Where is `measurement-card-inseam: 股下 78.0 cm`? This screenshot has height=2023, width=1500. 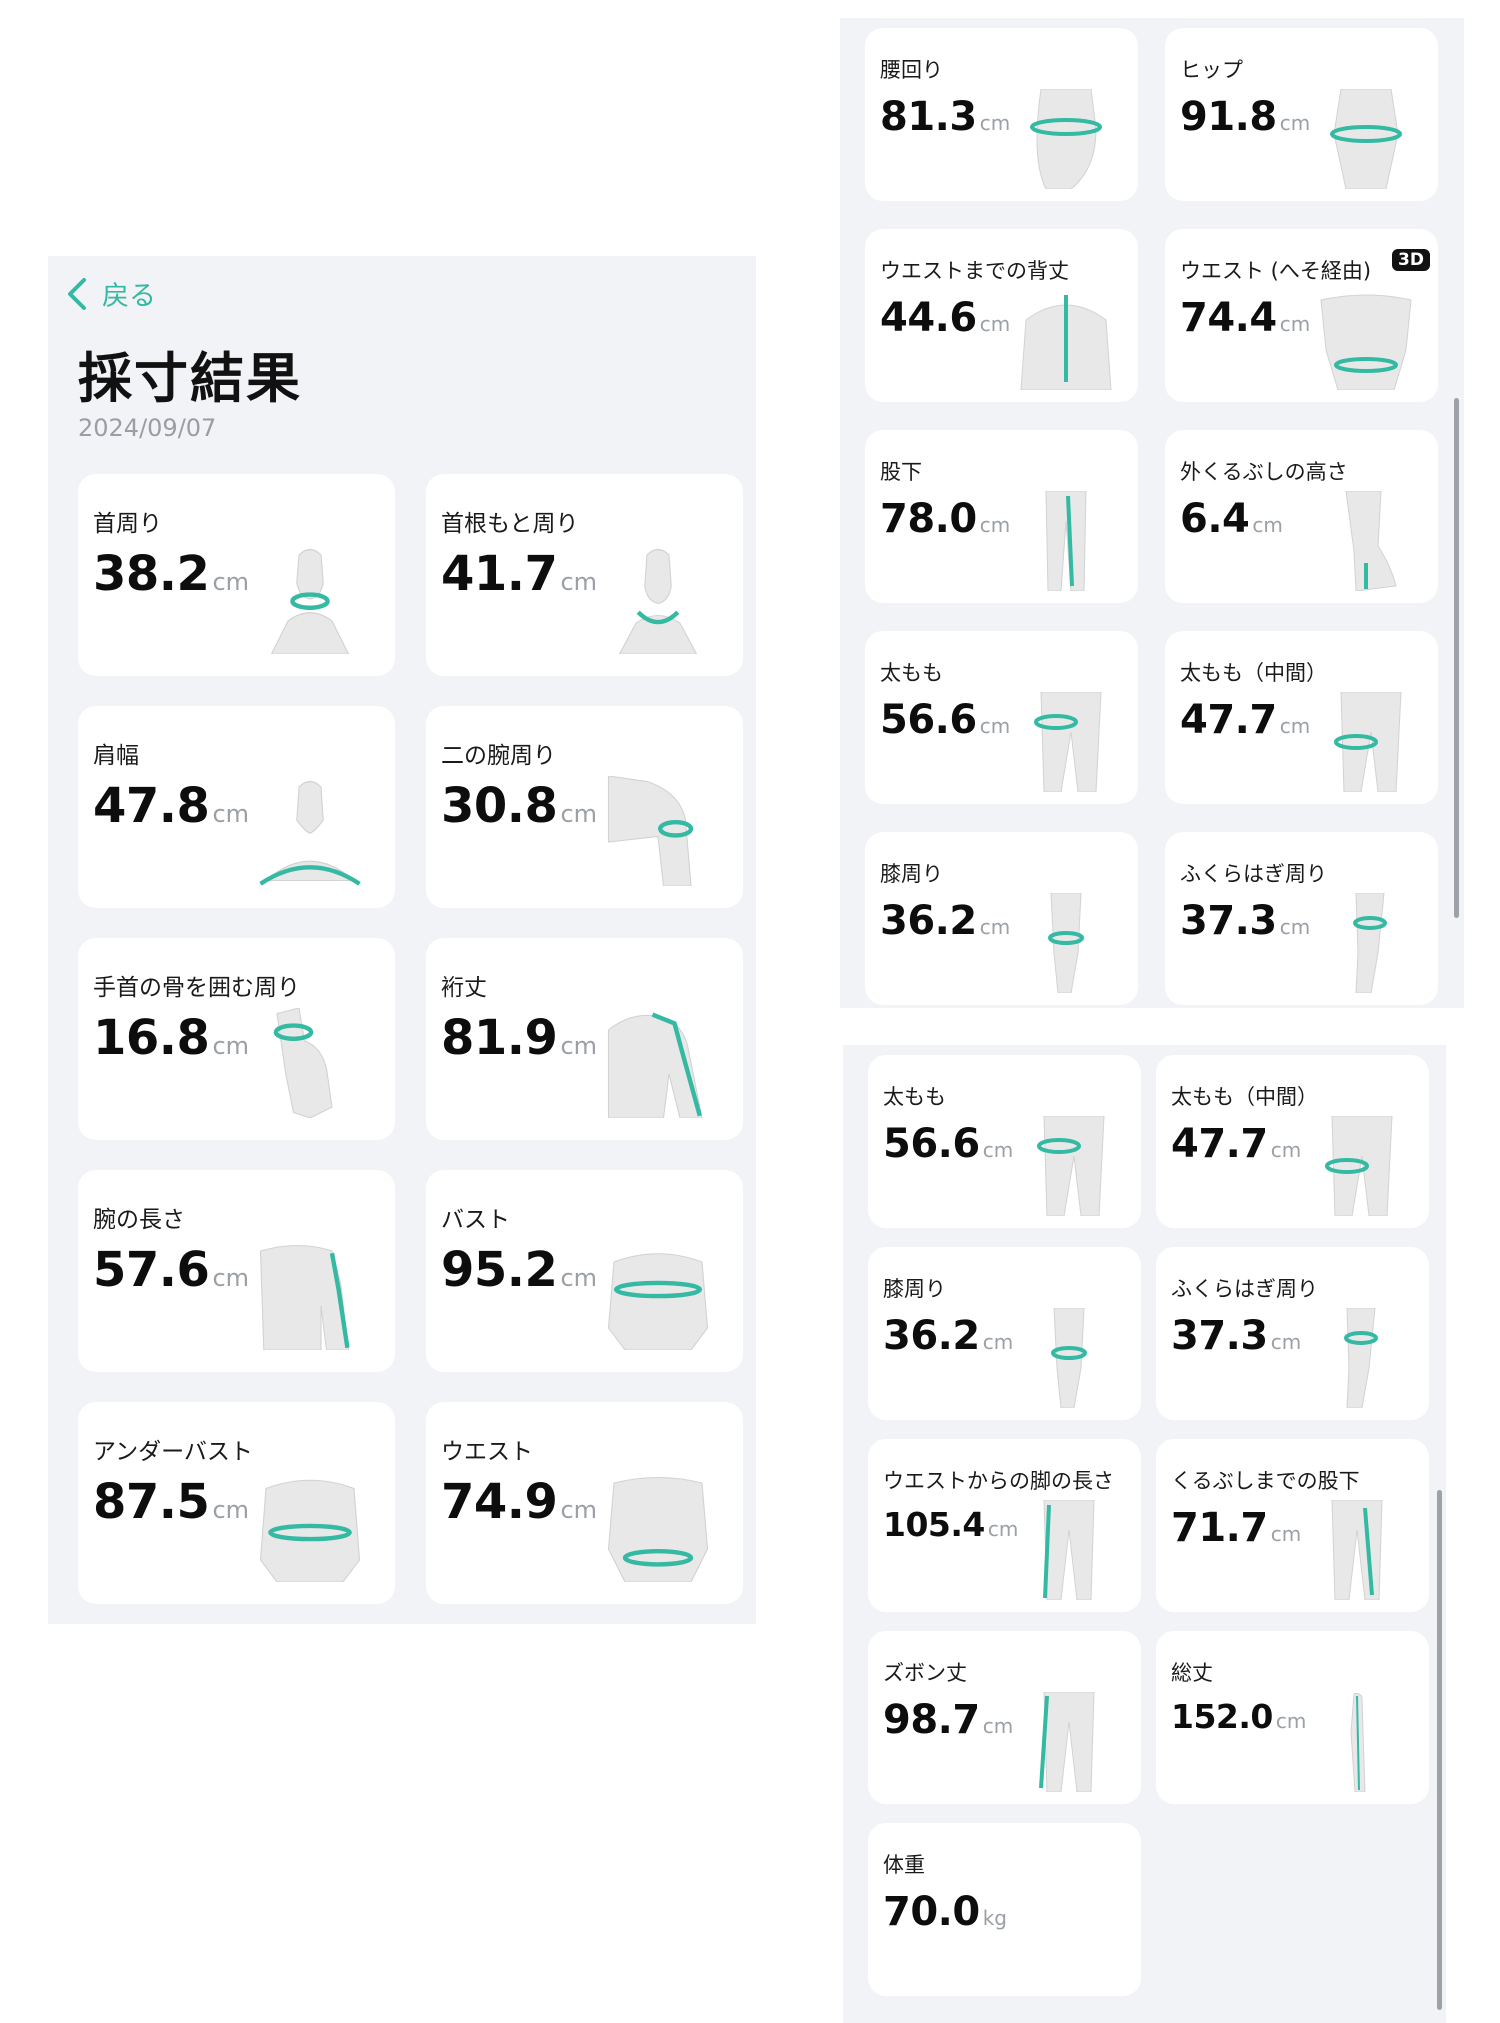 measurement-card-inseam: 股下 78.0 cm is located at coordinates (1001, 516).